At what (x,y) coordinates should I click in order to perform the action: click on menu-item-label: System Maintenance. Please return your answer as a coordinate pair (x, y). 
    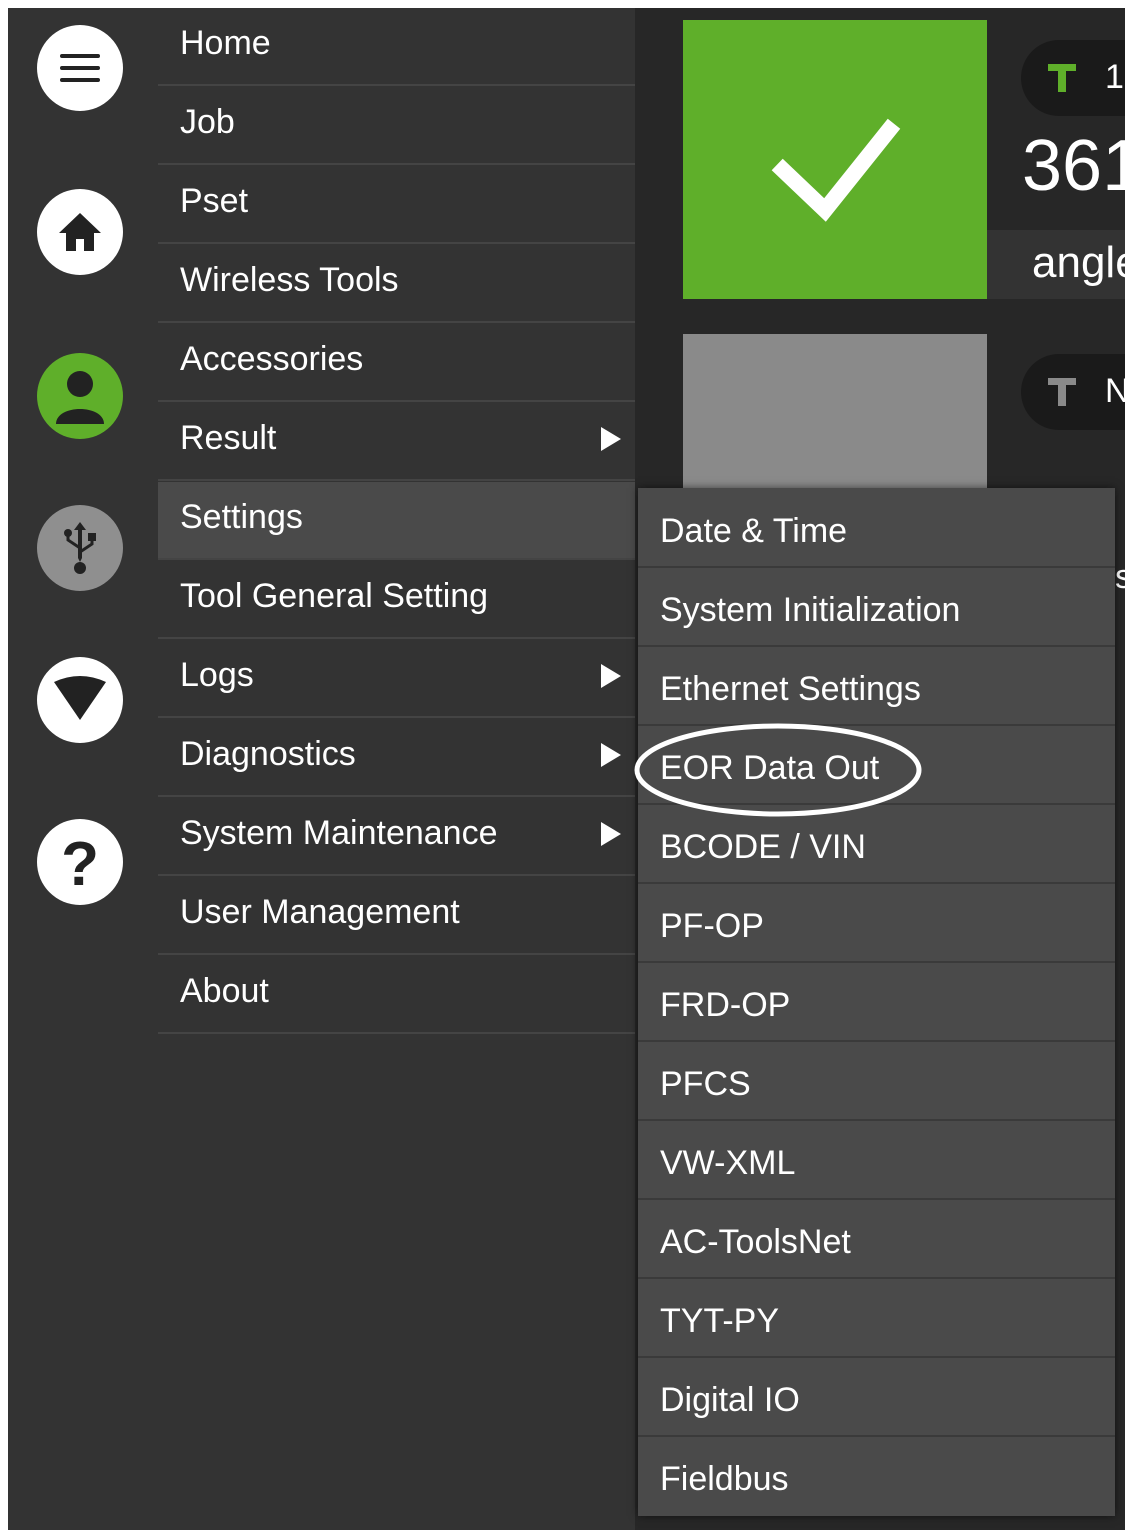
    Looking at the image, I should click on (339, 833).